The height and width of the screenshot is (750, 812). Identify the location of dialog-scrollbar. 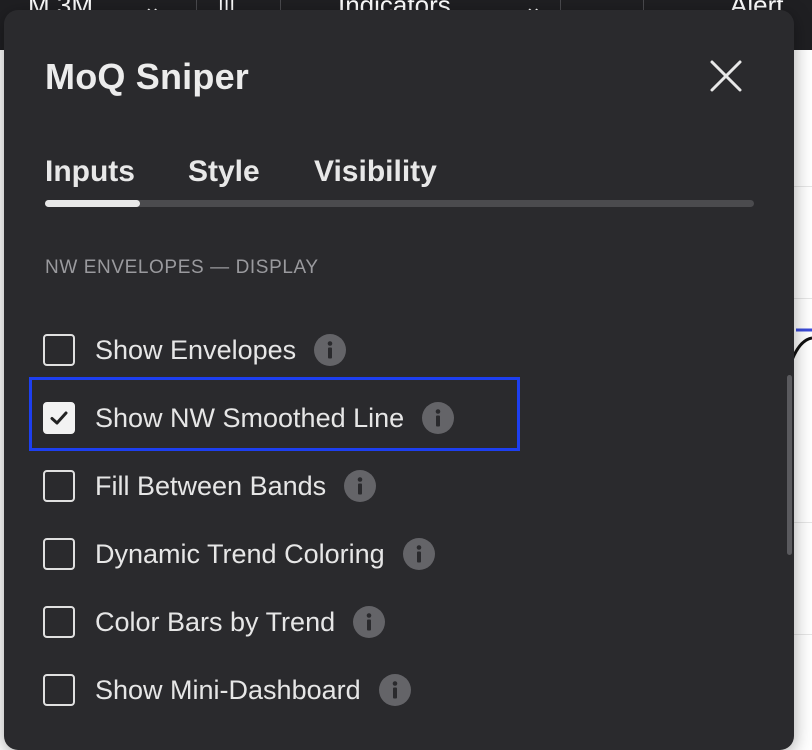
(789, 465).